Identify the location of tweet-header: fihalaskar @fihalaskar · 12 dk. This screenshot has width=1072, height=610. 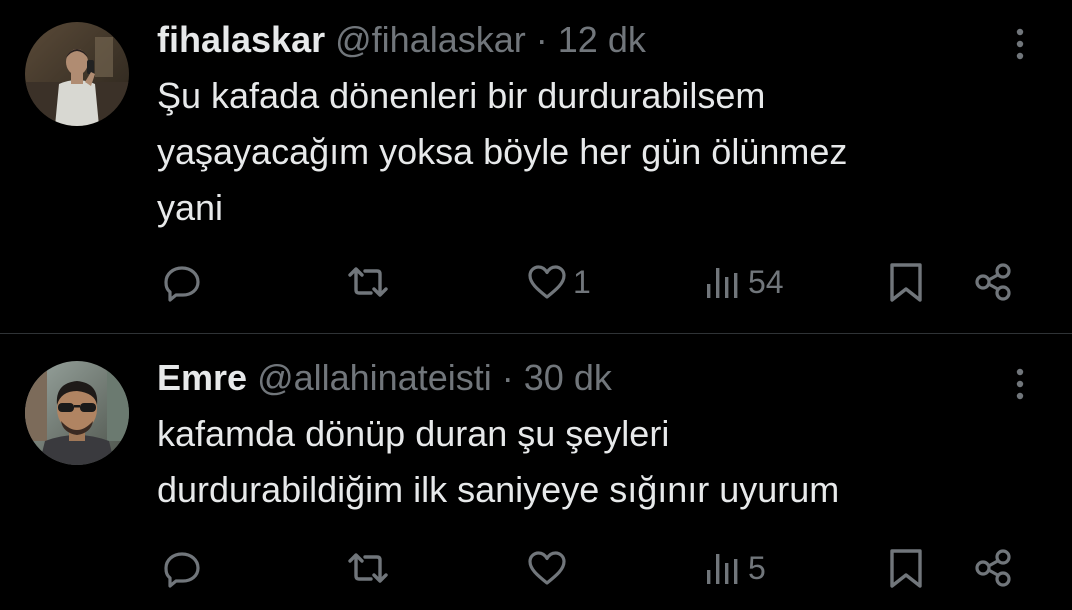
(401, 40).